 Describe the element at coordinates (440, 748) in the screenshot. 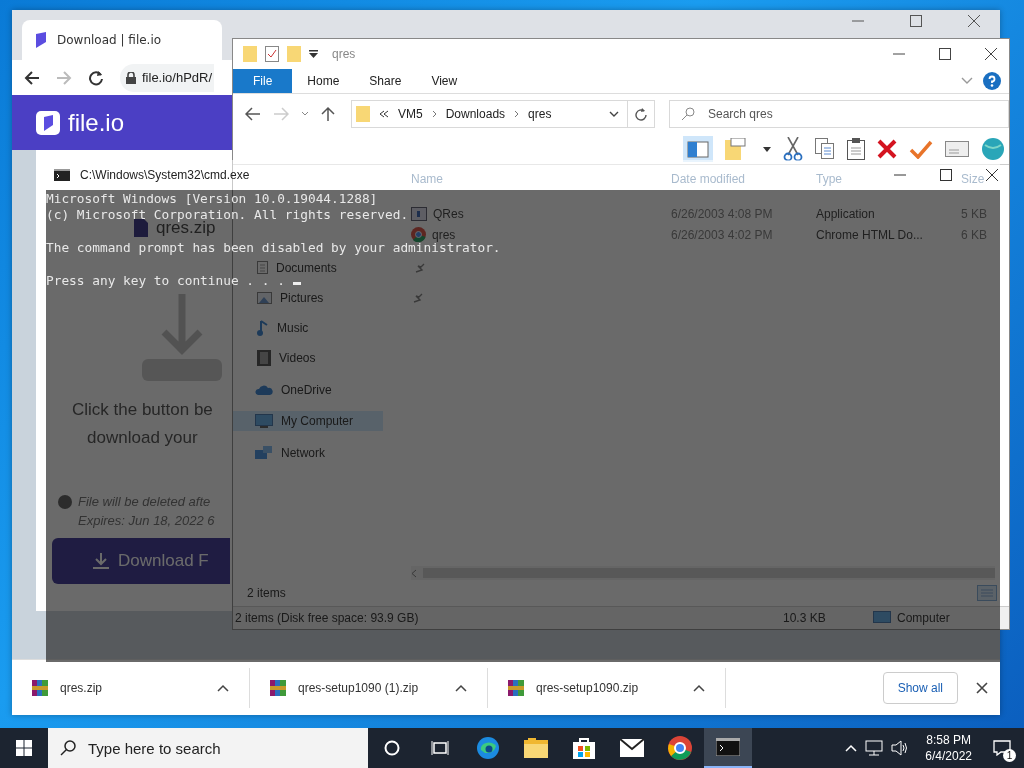

I see `task-view-icon` at that location.